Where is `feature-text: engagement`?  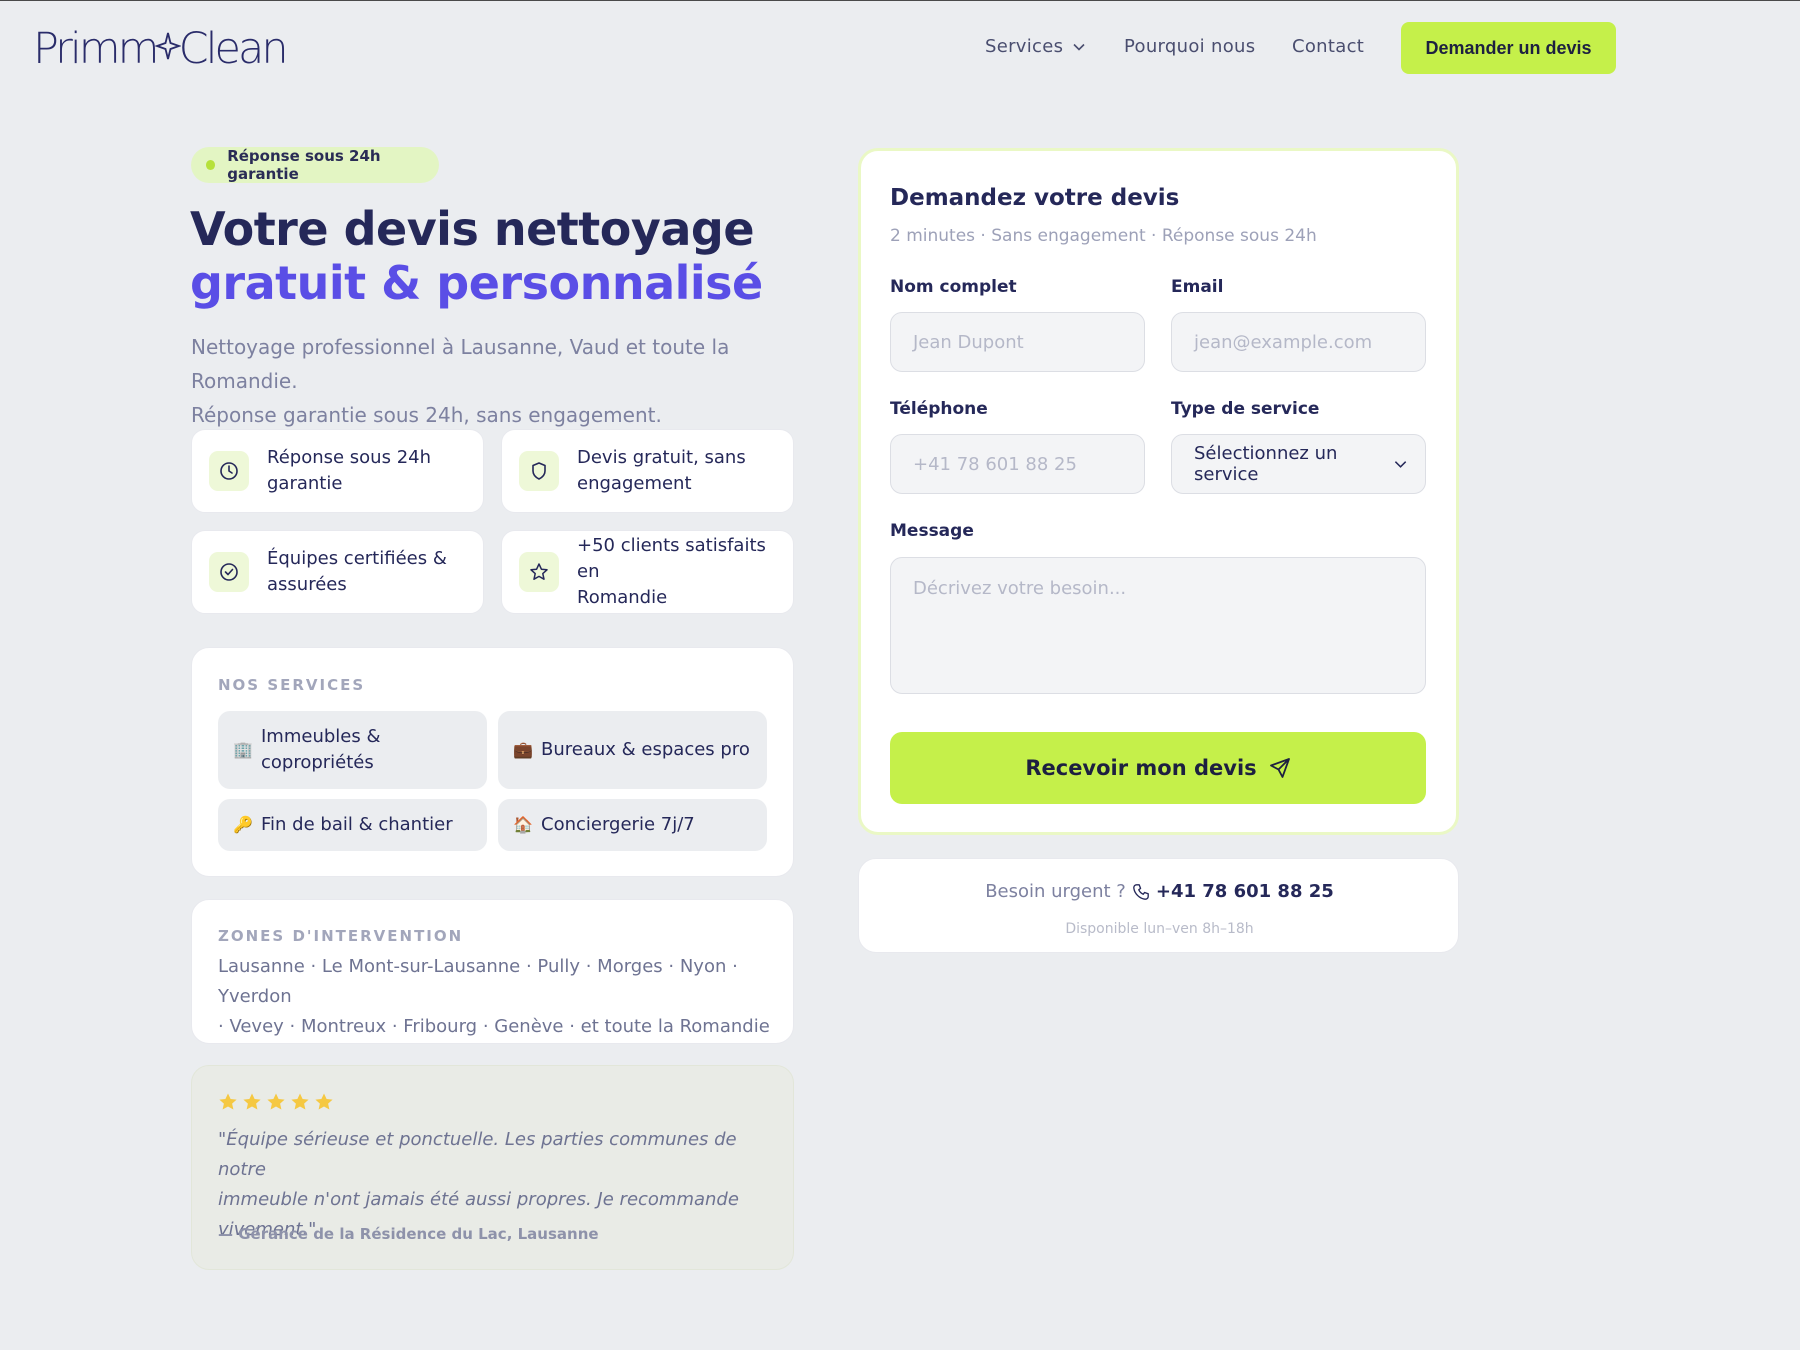
feature-text: engagement is located at coordinates (634, 483).